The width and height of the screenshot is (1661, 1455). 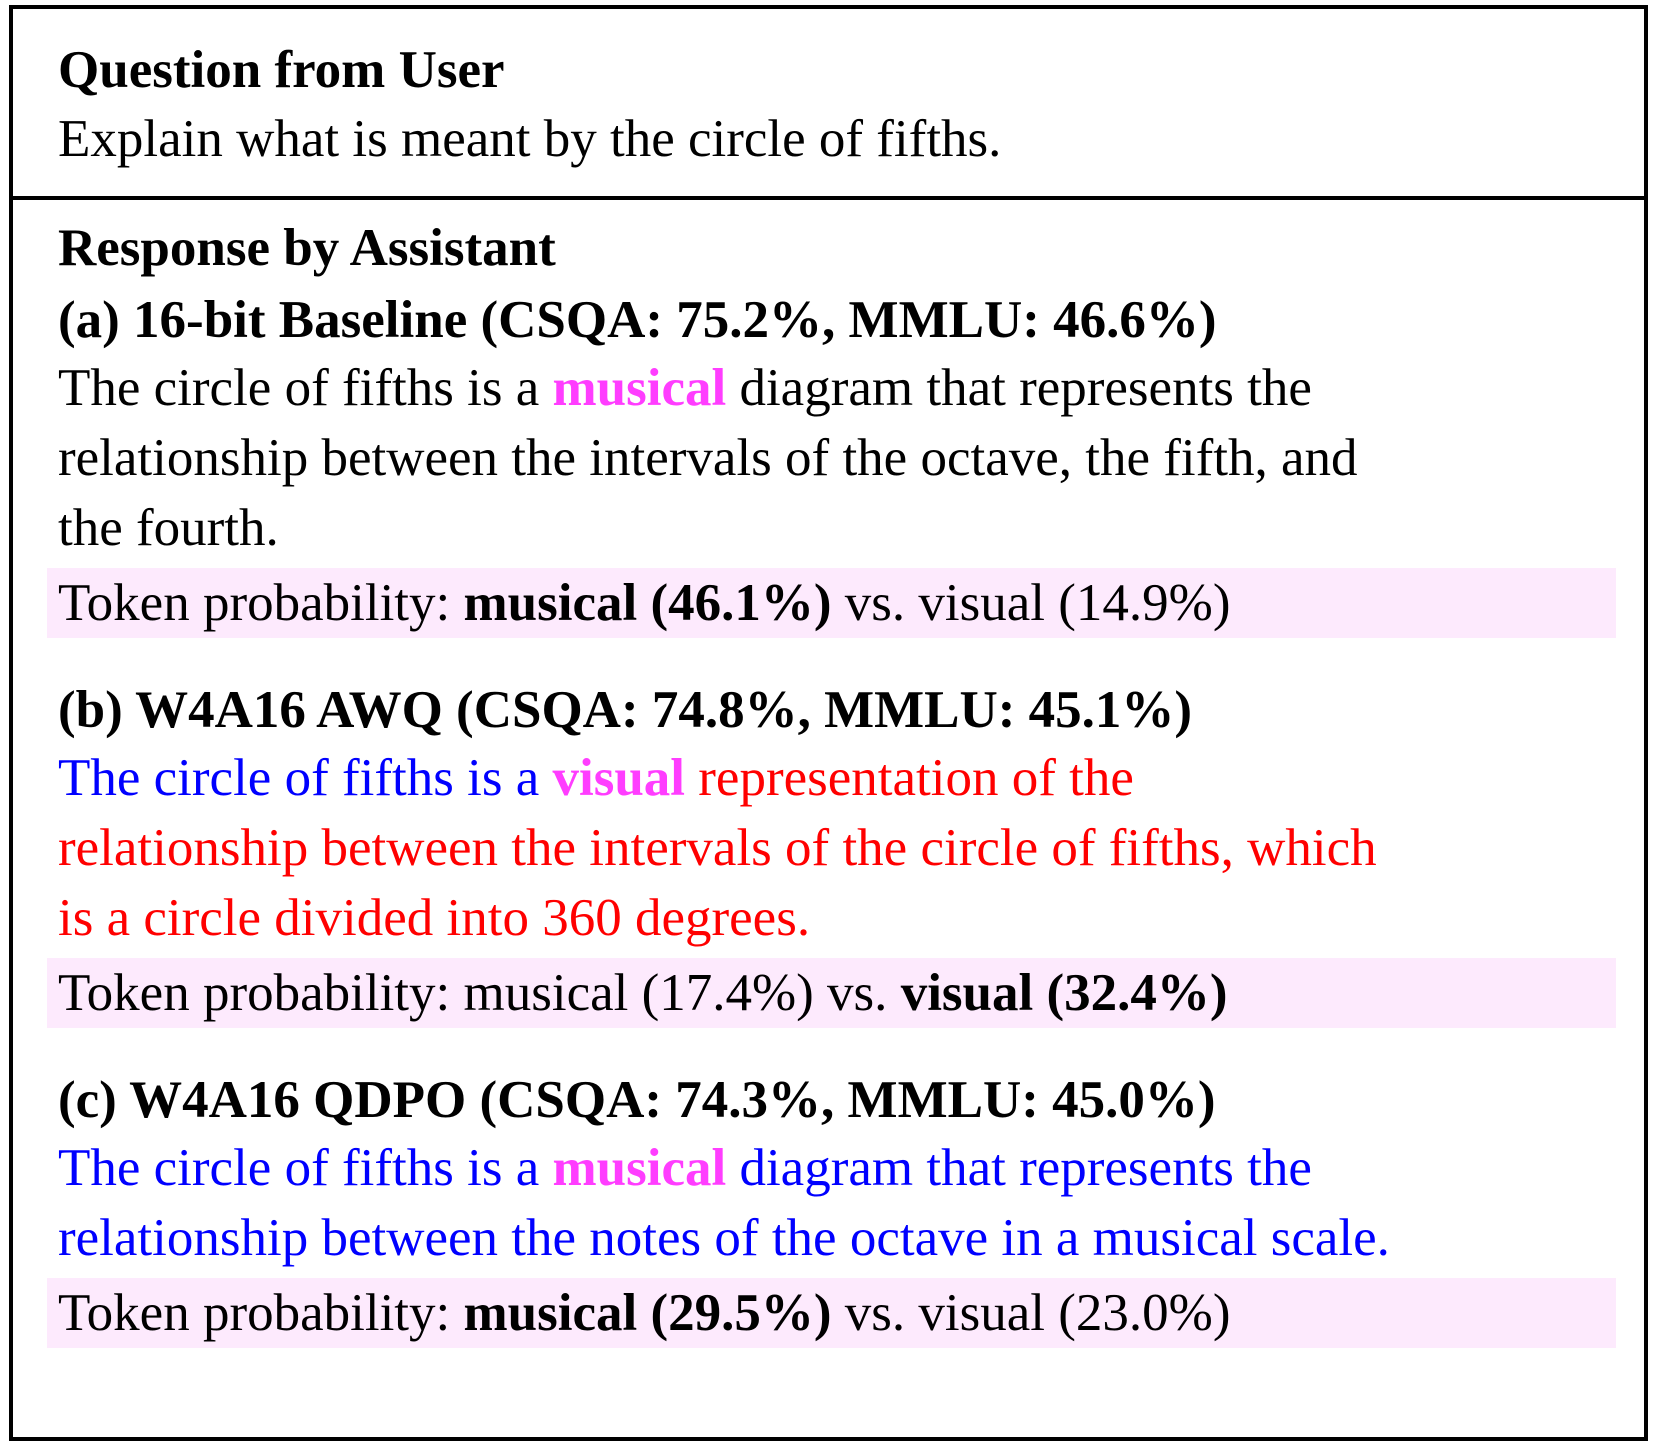 I want to click on baseline-line-1-post: diagram that represents the, so click(x=1019, y=388).